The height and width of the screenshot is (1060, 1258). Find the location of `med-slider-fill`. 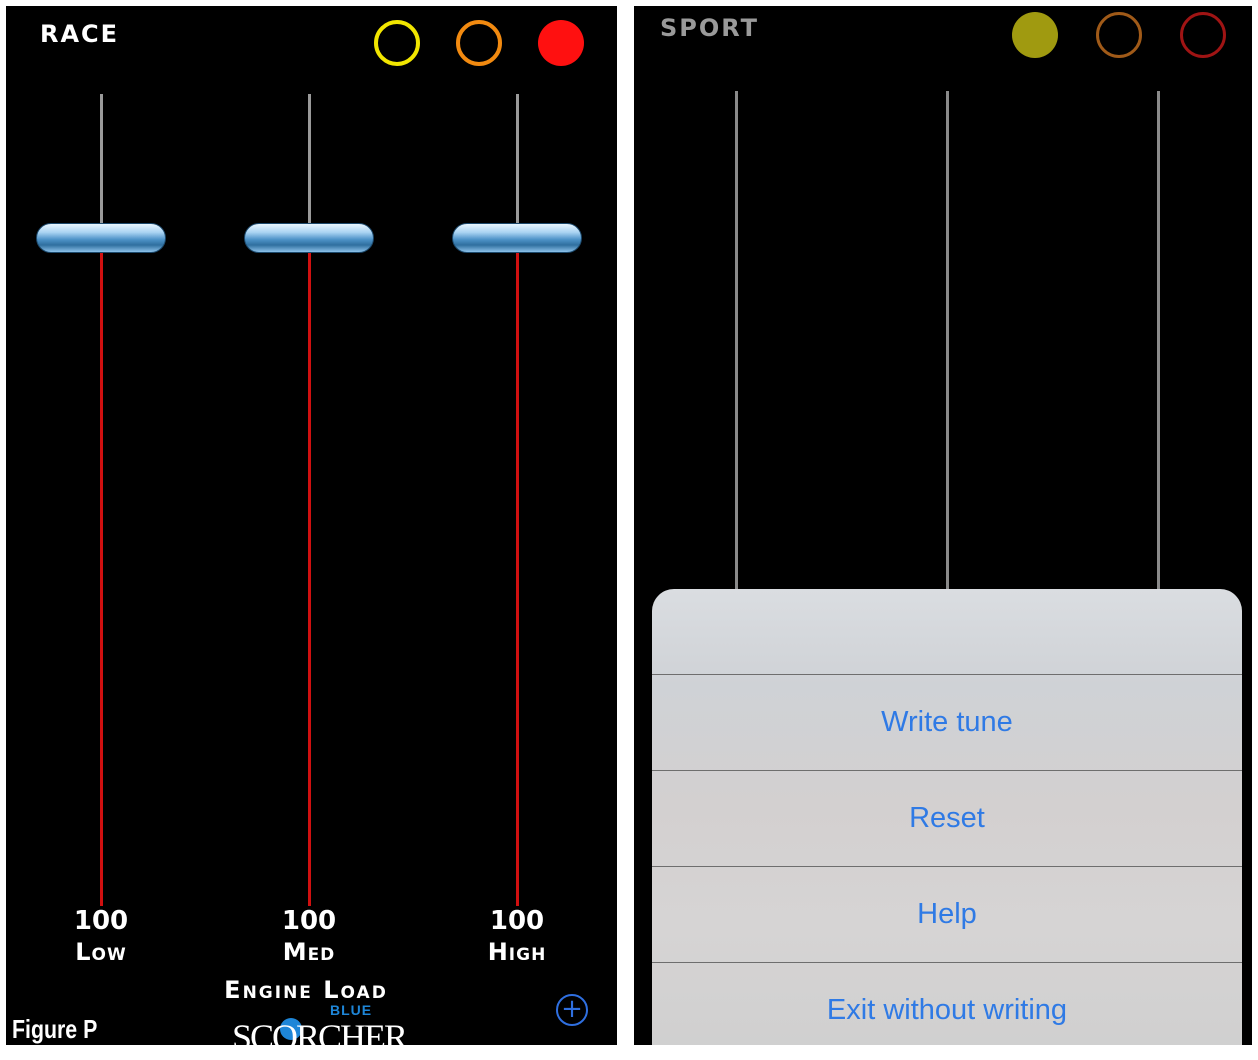

med-slider-fill is located at coordinates (309, 578).